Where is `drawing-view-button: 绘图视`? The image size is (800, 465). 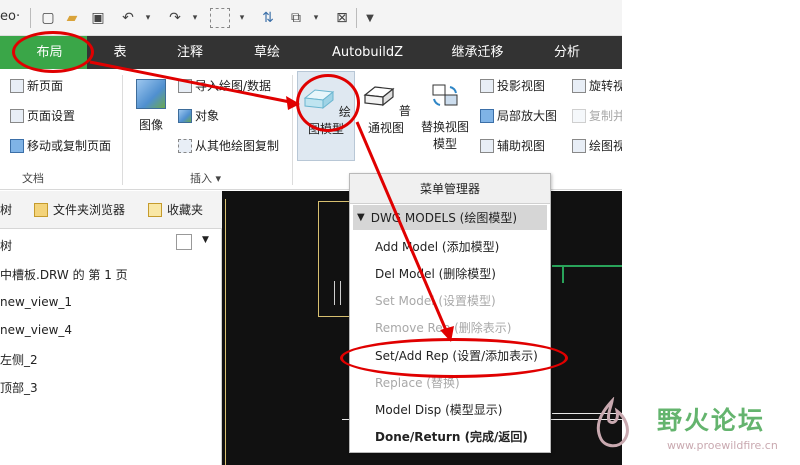
drawing-view-button: 绘图视 is located at coordinates (598, 145).